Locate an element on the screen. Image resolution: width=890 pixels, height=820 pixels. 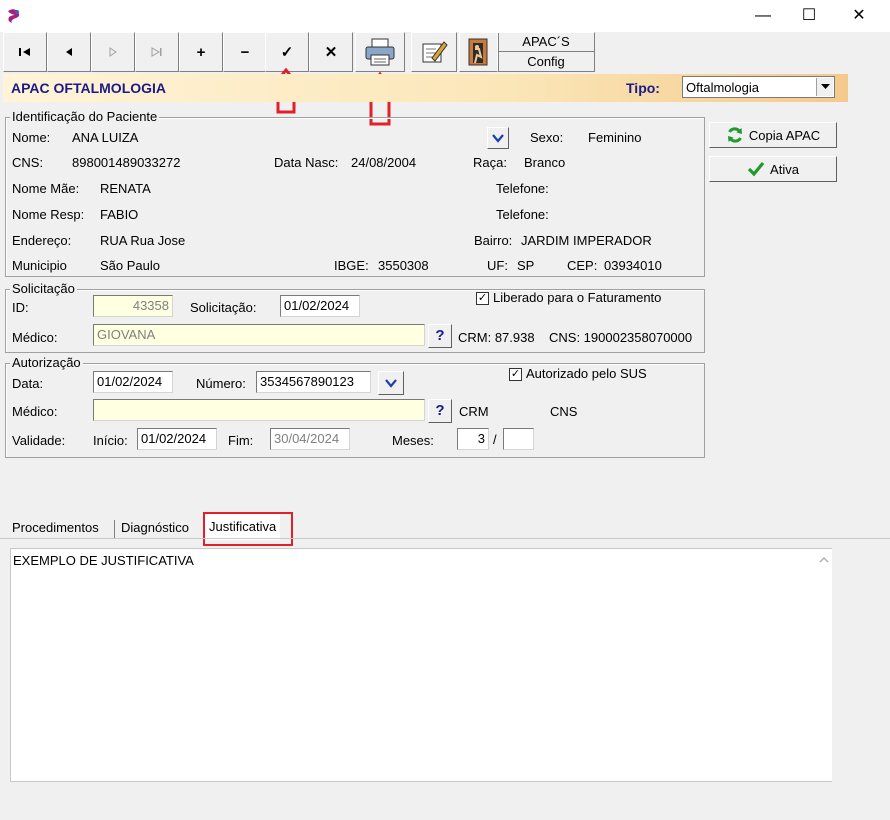
nome-mae-value: RENATA is located at coordinates (125, 188).